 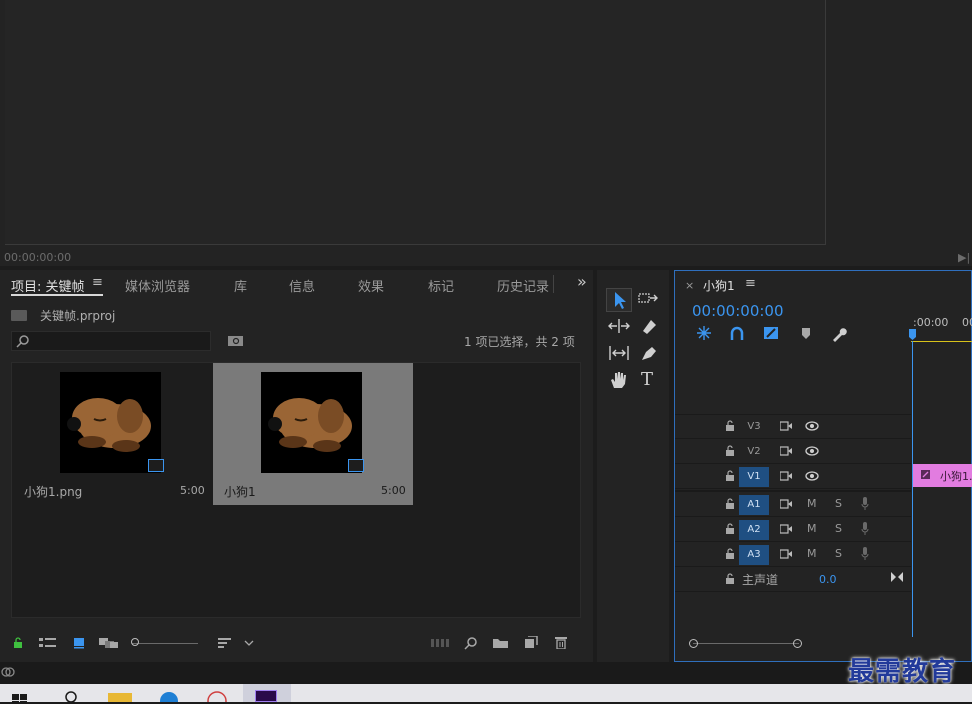 I want to click on chevron-down-icon, so click(x=249, y=643).